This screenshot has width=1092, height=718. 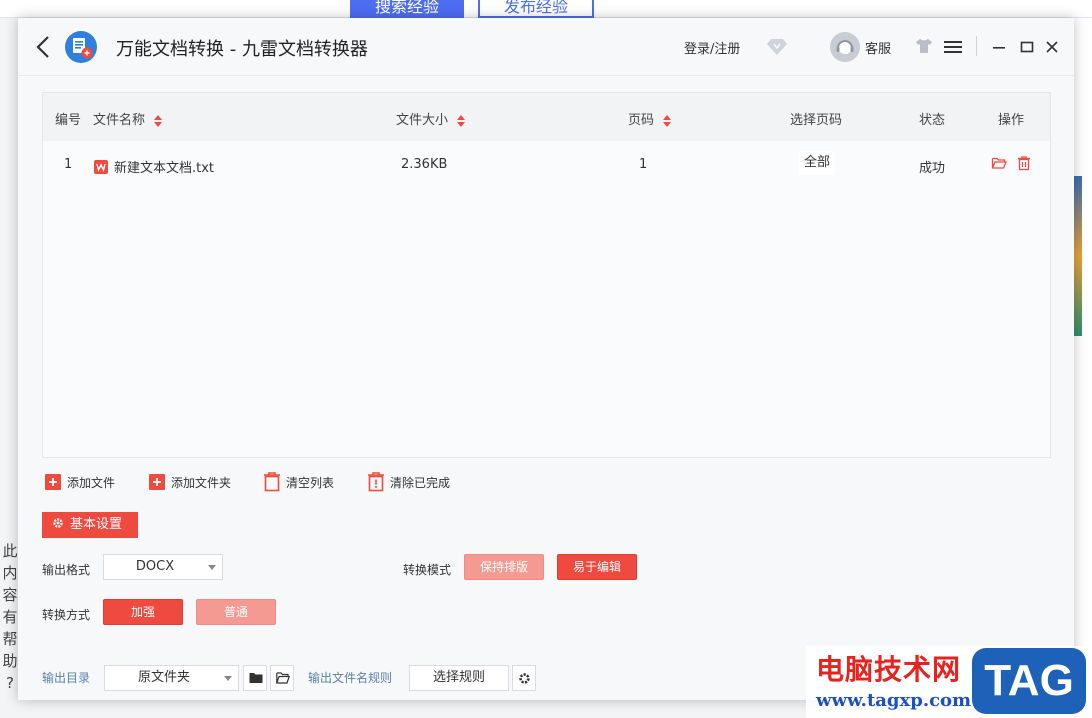 I want to click on customer-service-label: 客服, so click(x=878, y=47).